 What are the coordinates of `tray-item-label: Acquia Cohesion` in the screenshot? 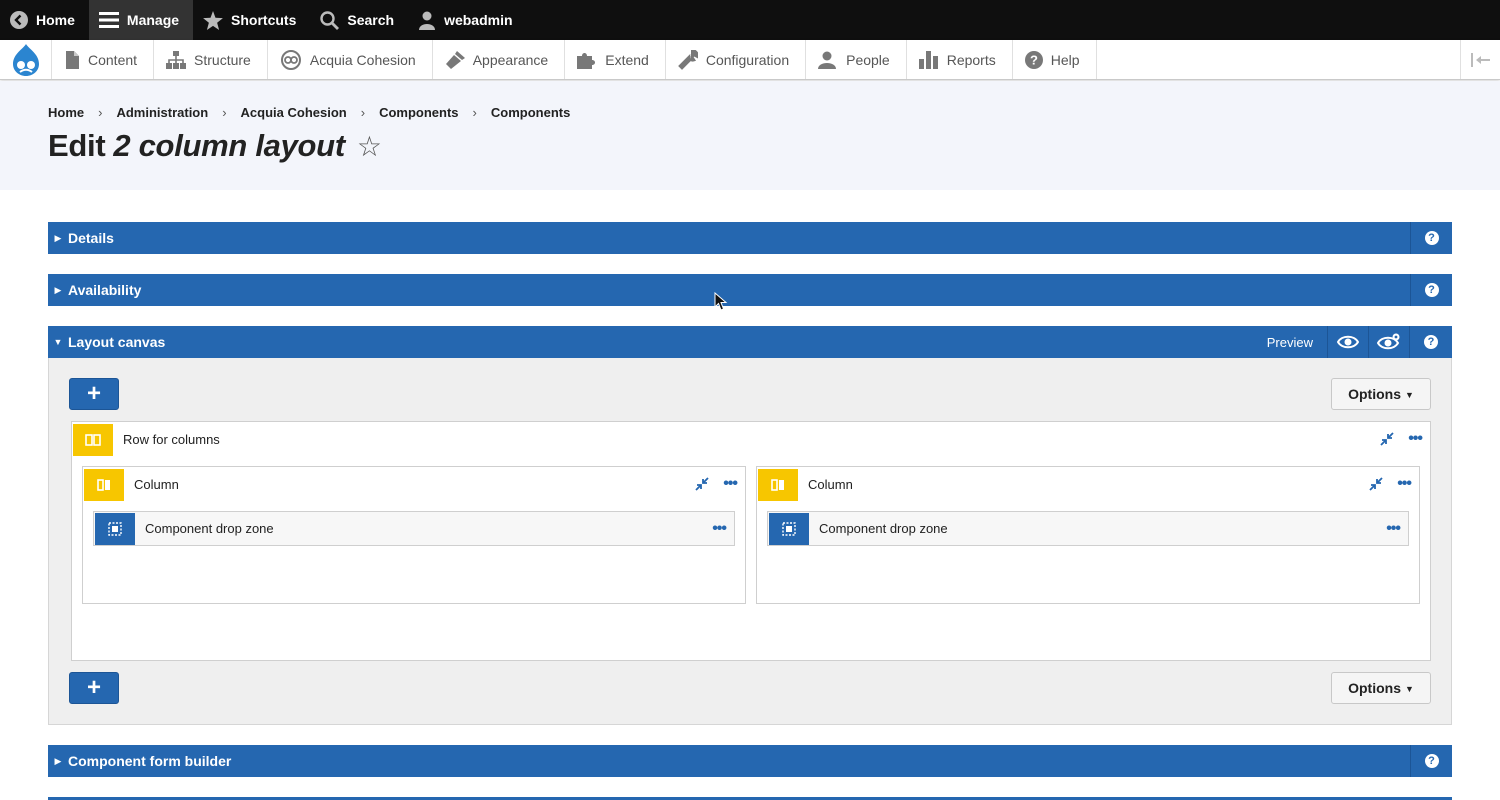 It's located at (362, 59).